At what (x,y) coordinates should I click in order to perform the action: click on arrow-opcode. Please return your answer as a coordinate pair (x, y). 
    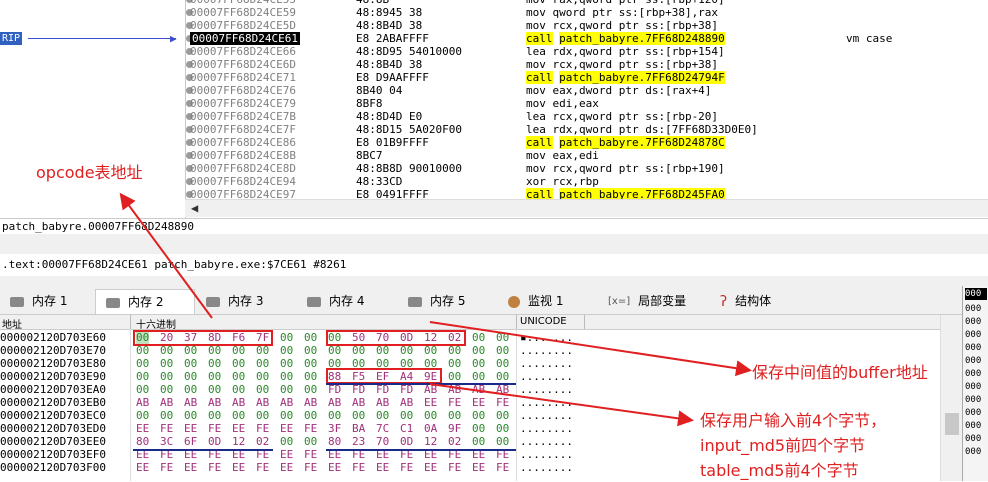
    Looking at the image, I should click on (166, 255).